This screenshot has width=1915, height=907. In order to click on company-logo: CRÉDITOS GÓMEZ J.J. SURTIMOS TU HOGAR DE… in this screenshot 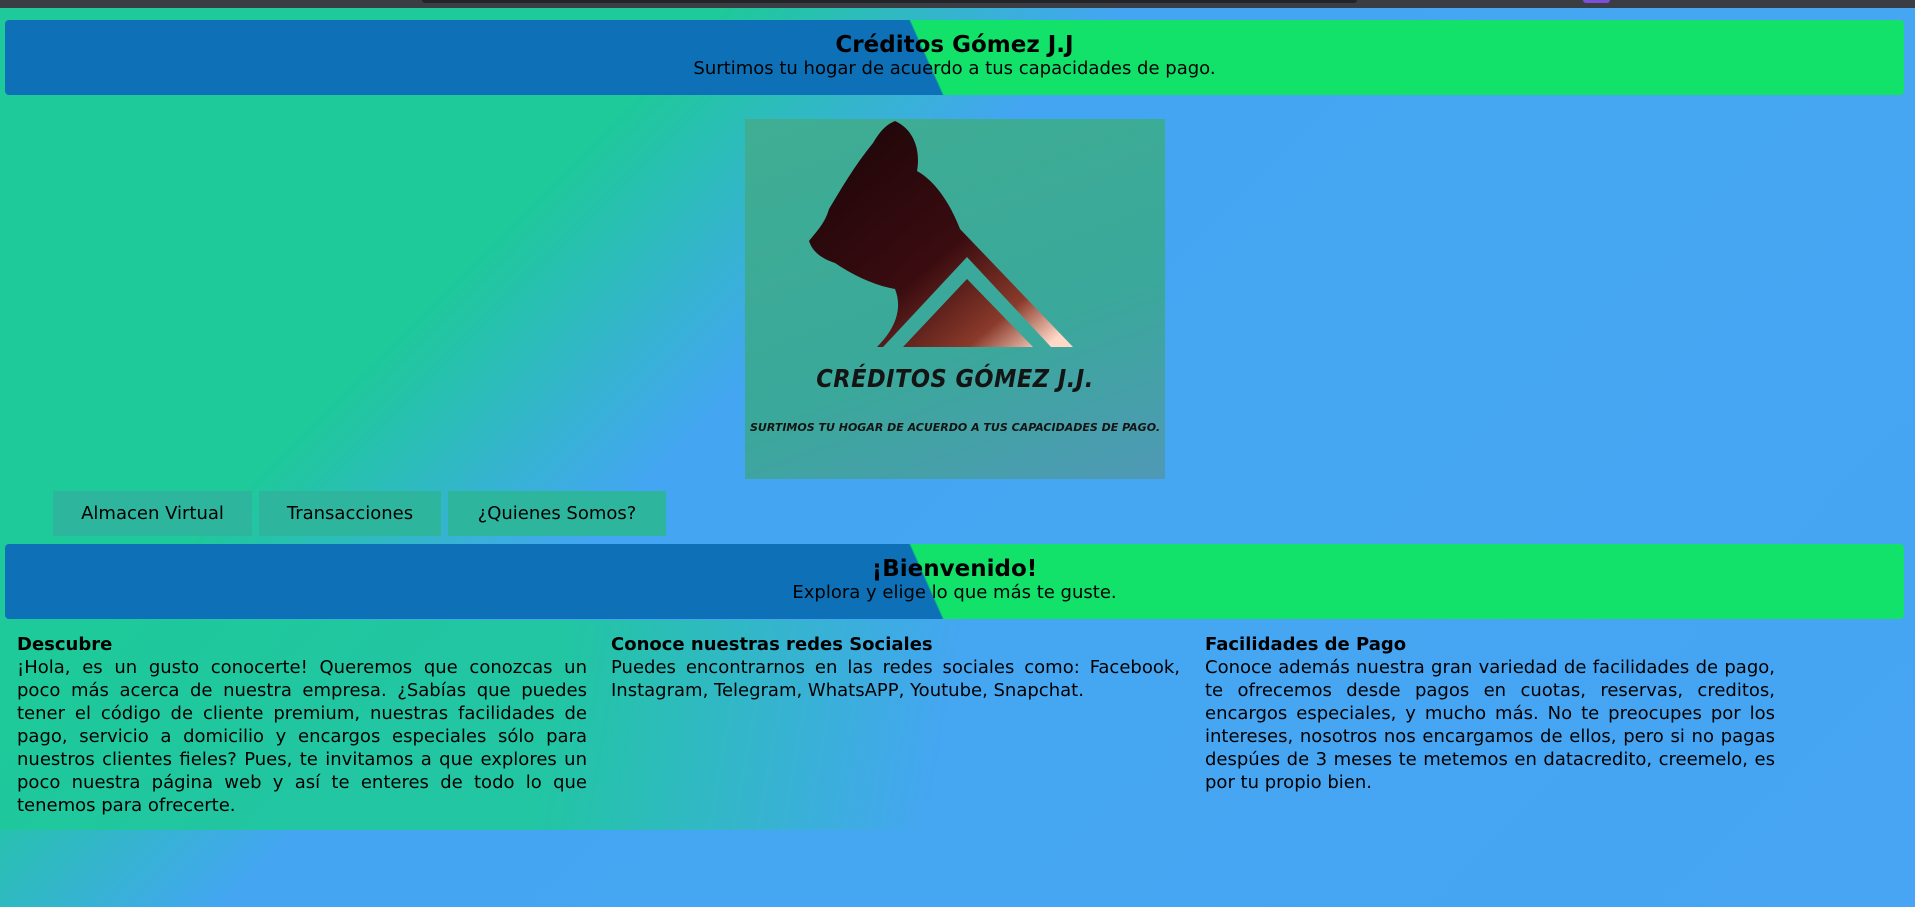, I will do `click(955, 299)`.